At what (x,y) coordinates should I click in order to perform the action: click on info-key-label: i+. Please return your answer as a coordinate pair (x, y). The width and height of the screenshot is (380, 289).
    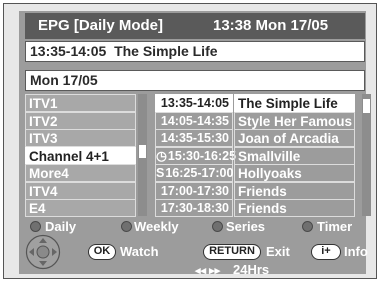
    Looking at the image, I should click on (326, 251).